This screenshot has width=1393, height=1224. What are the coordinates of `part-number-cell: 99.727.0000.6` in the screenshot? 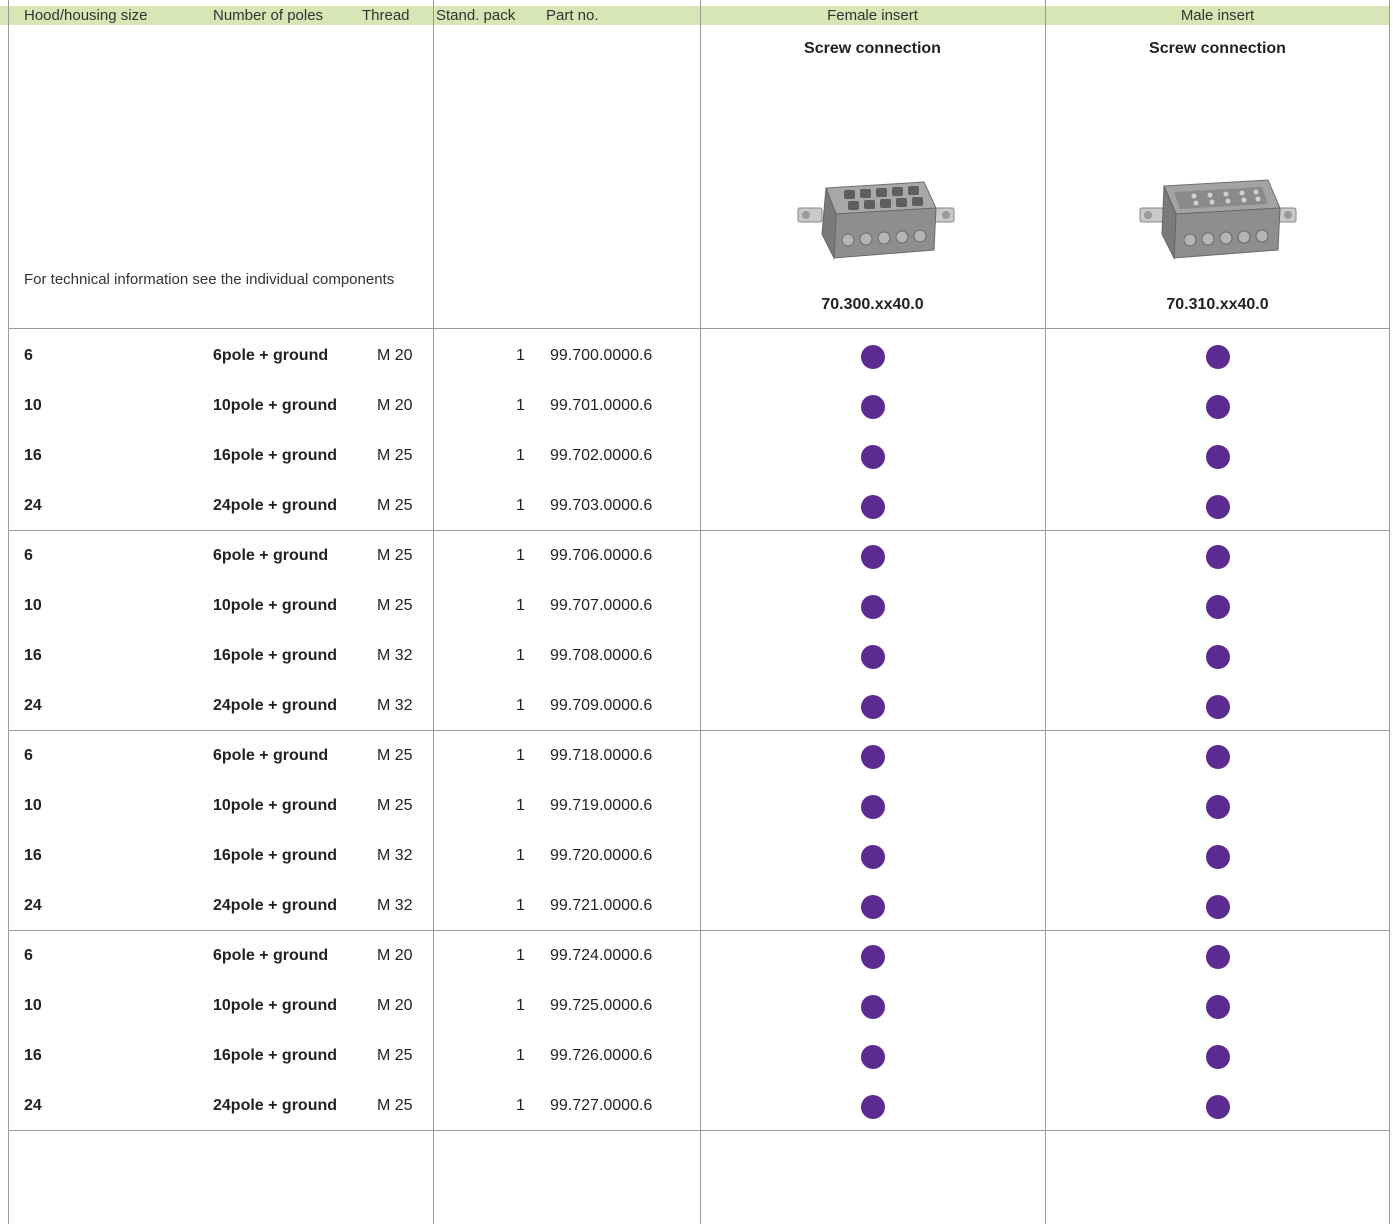 It's located at (601, 1105).